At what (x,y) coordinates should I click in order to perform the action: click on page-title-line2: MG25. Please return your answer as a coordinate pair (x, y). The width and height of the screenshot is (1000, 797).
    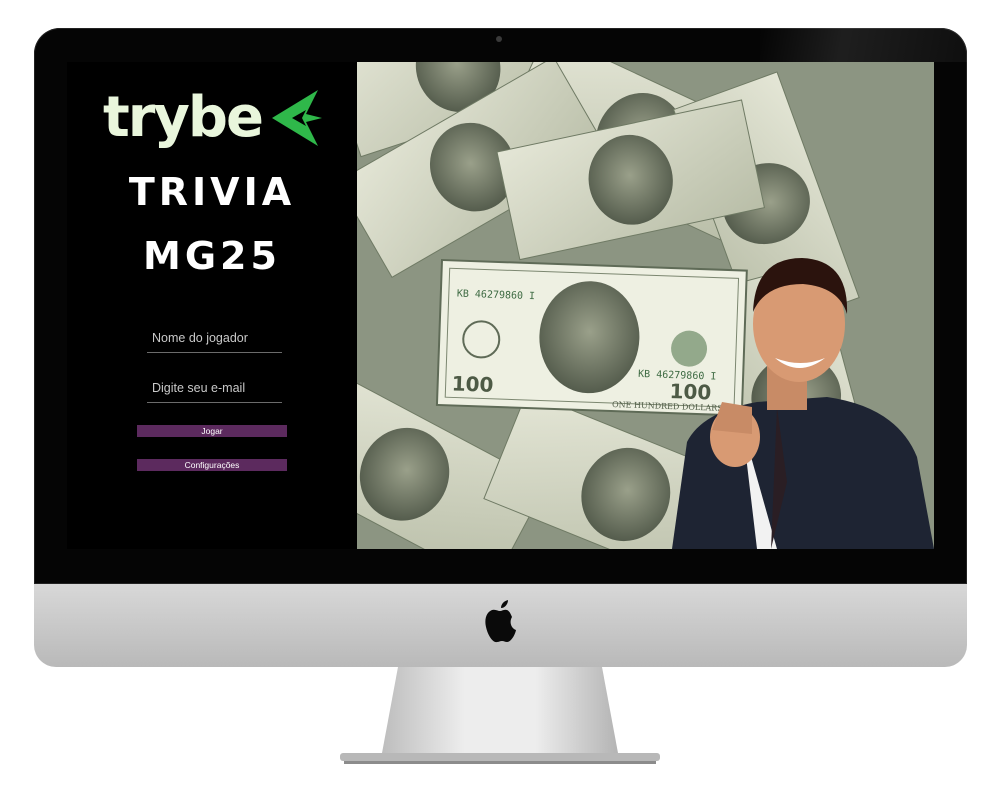
    Looking at the image, I should click on (212, 256).